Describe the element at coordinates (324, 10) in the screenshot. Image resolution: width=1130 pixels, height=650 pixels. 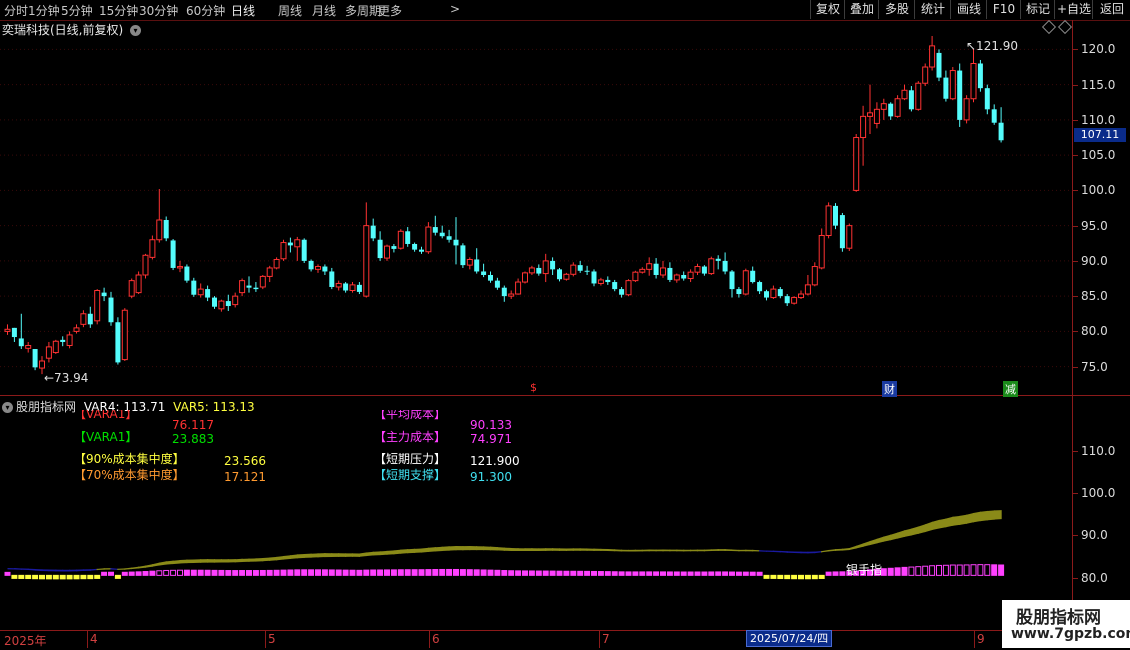
I see `period-tab: 月线` at that location.